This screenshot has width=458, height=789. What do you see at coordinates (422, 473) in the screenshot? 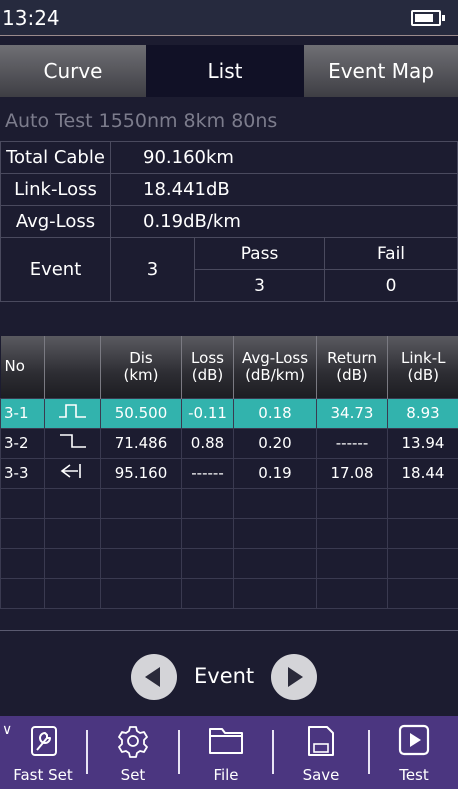
I see `cell-link-l: 18.44` at bounding box center [422, 473].